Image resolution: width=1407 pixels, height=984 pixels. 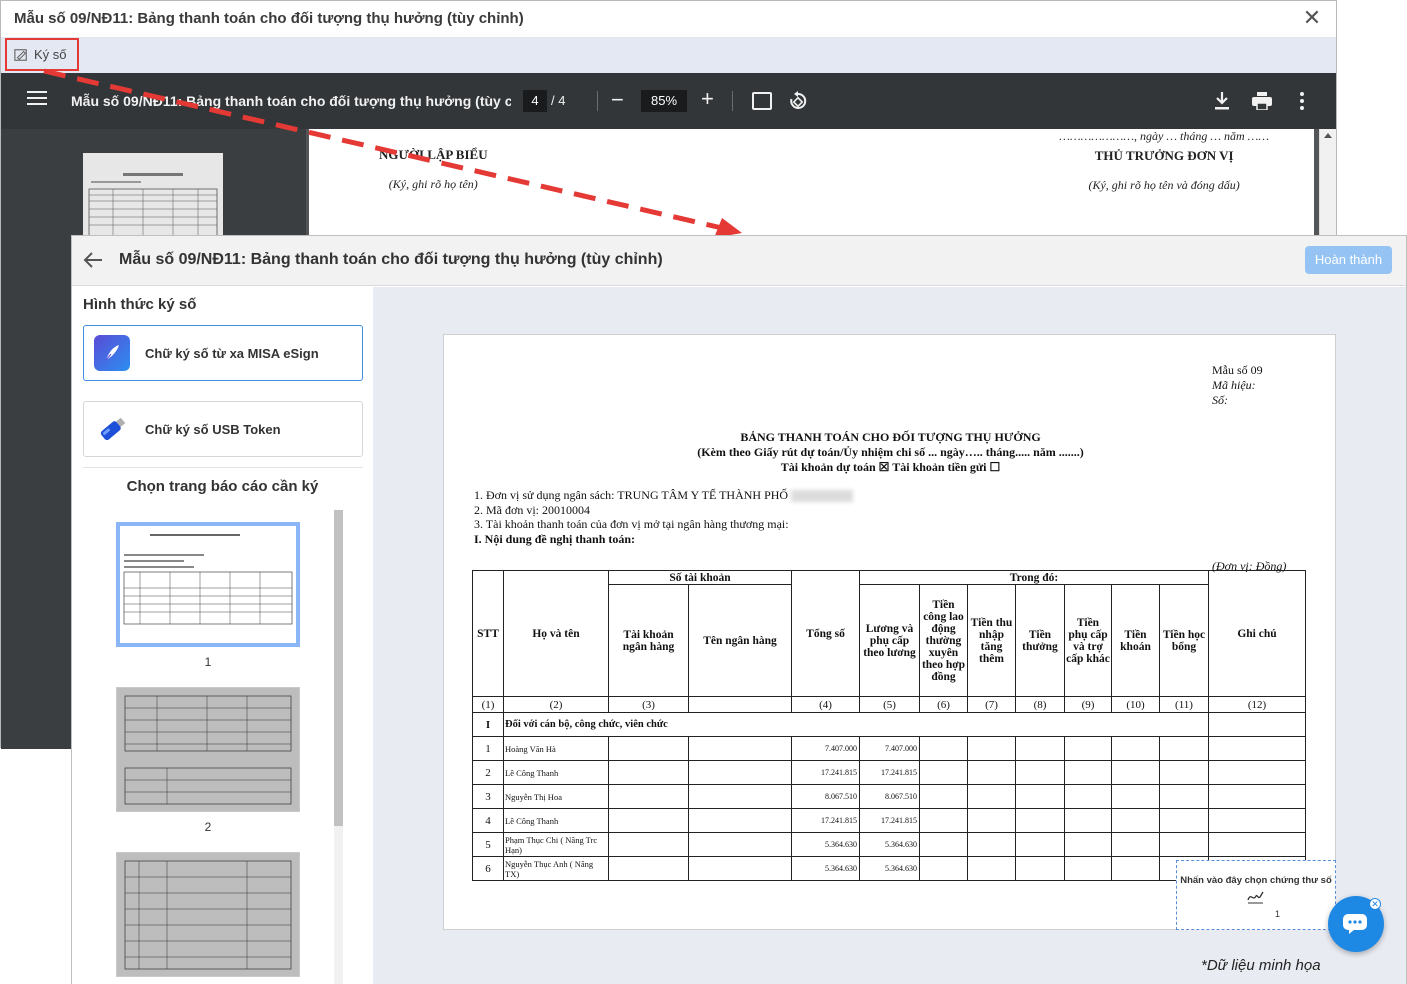 I want to click on column-number: (10), so click(x=1135, y=704).